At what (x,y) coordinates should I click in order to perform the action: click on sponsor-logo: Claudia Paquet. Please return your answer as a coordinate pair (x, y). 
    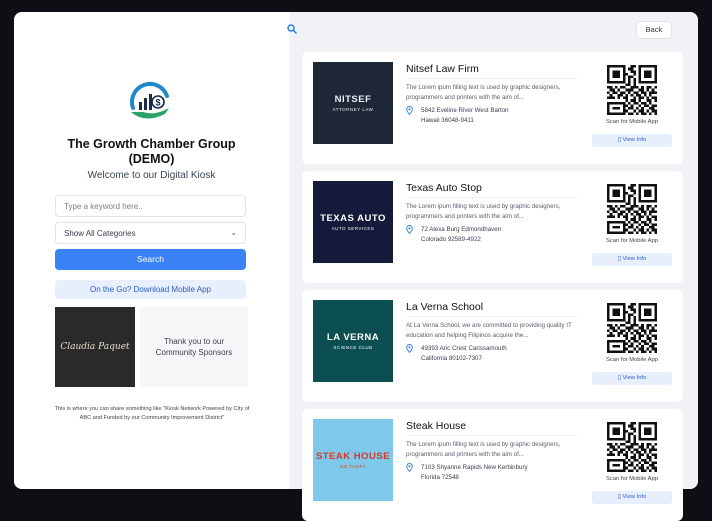
    Looking at the image, I should click on (95, 347).